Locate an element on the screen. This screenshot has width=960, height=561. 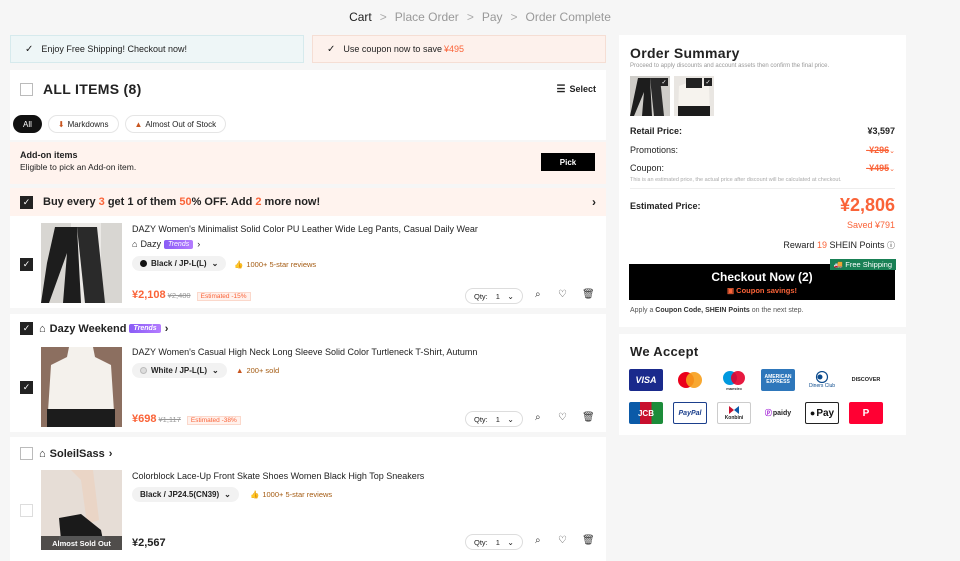
variant-selector: Black / JP-L(L) ⌄ is located at coordinates (179, 263).